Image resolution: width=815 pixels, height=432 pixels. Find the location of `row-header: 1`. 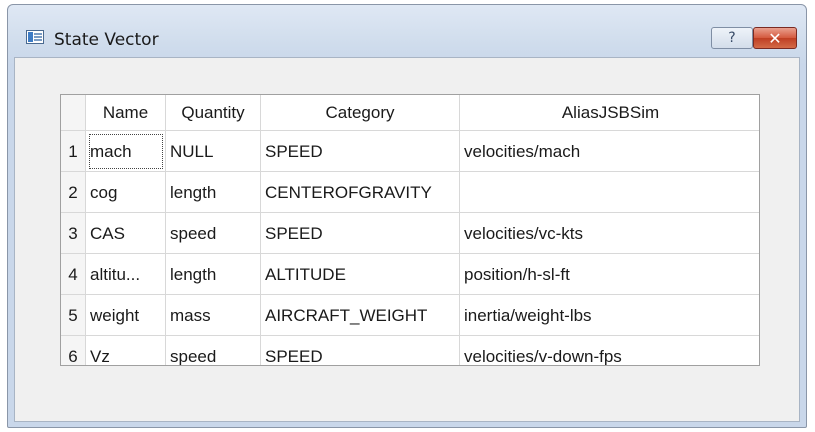

row-header: 1 is located at coordinates (73, 151).